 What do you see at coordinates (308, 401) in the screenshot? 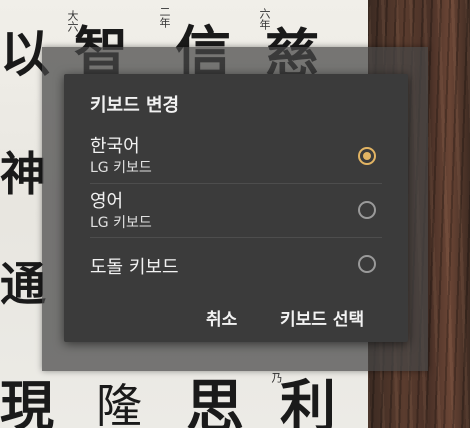
I see `wallpaper-glyph: 利` at bounding box center [308, 401].